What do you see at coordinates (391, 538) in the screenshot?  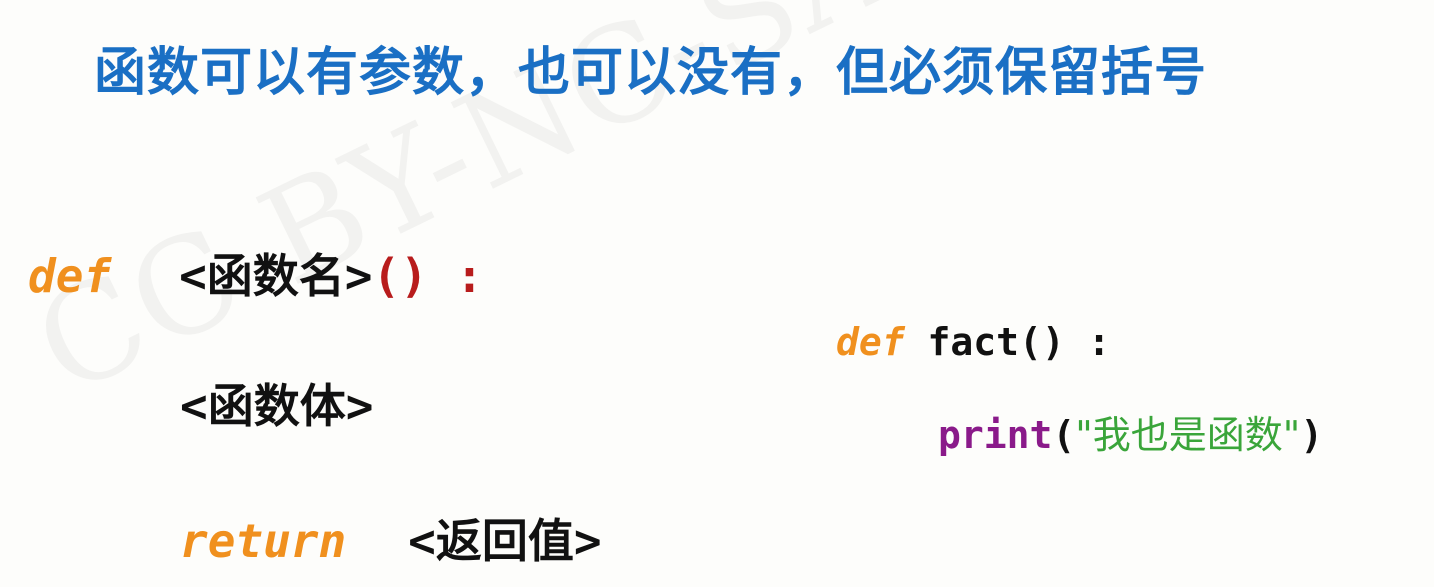 I see `syntax-return-line: return <返回值>` at bounding box center [391, 538].